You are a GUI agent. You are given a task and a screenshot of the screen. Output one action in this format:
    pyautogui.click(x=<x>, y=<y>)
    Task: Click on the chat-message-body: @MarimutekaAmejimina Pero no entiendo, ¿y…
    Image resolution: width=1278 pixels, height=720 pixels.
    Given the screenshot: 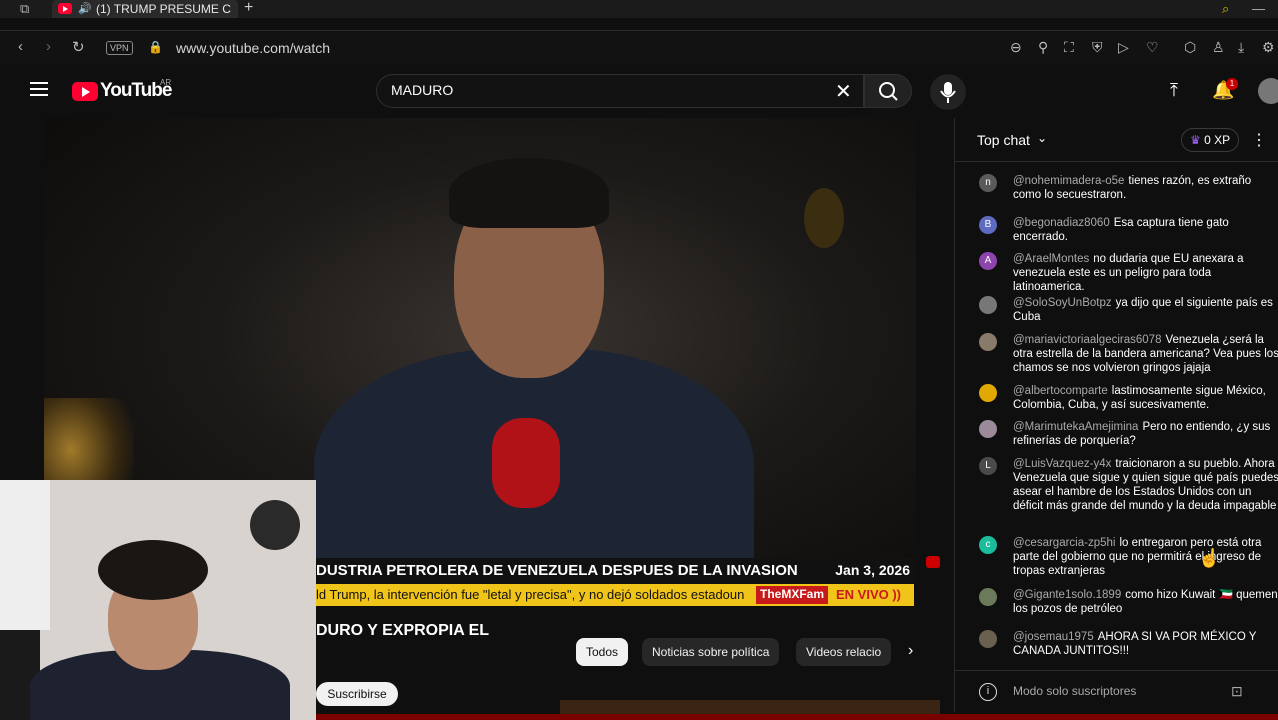 What is the action you would take?
    pyautogui.click(x=1145, y=434)
    